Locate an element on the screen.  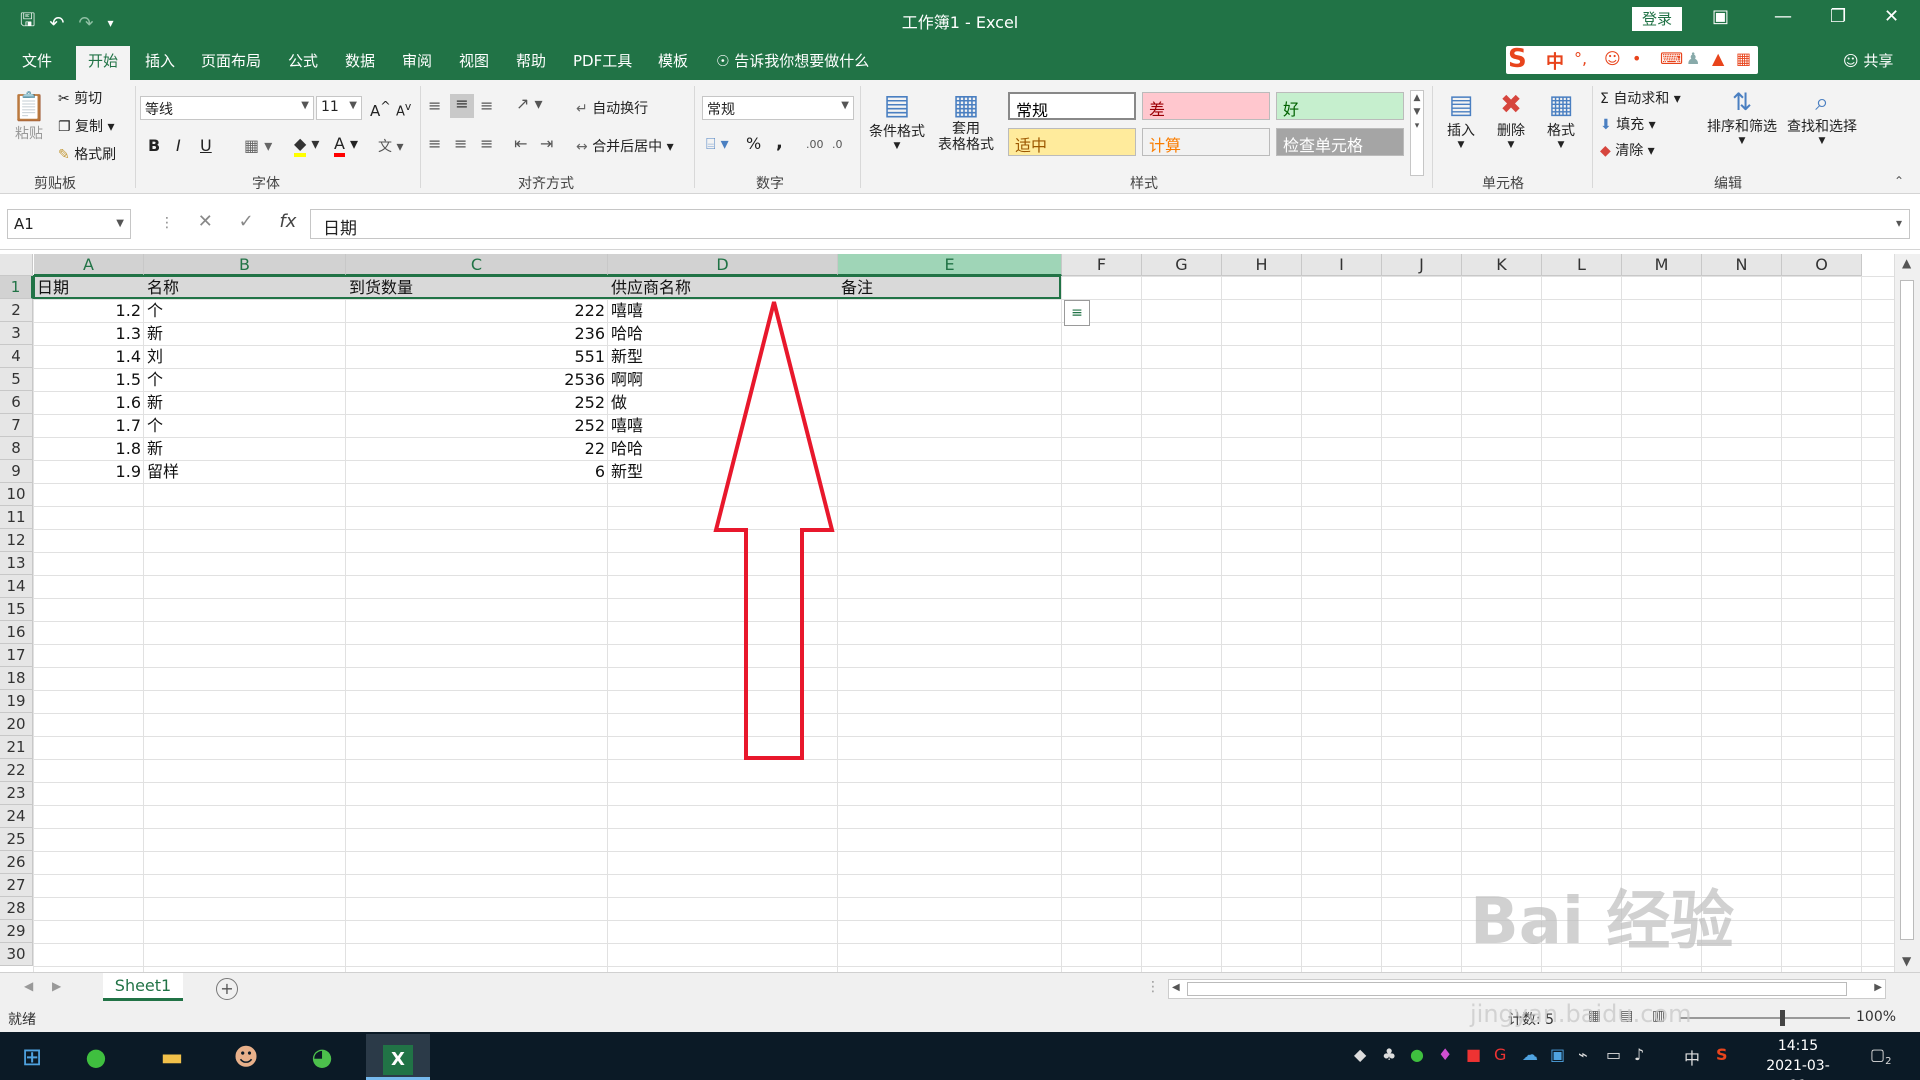
select-all-corner is located at coordinates (16, 265).